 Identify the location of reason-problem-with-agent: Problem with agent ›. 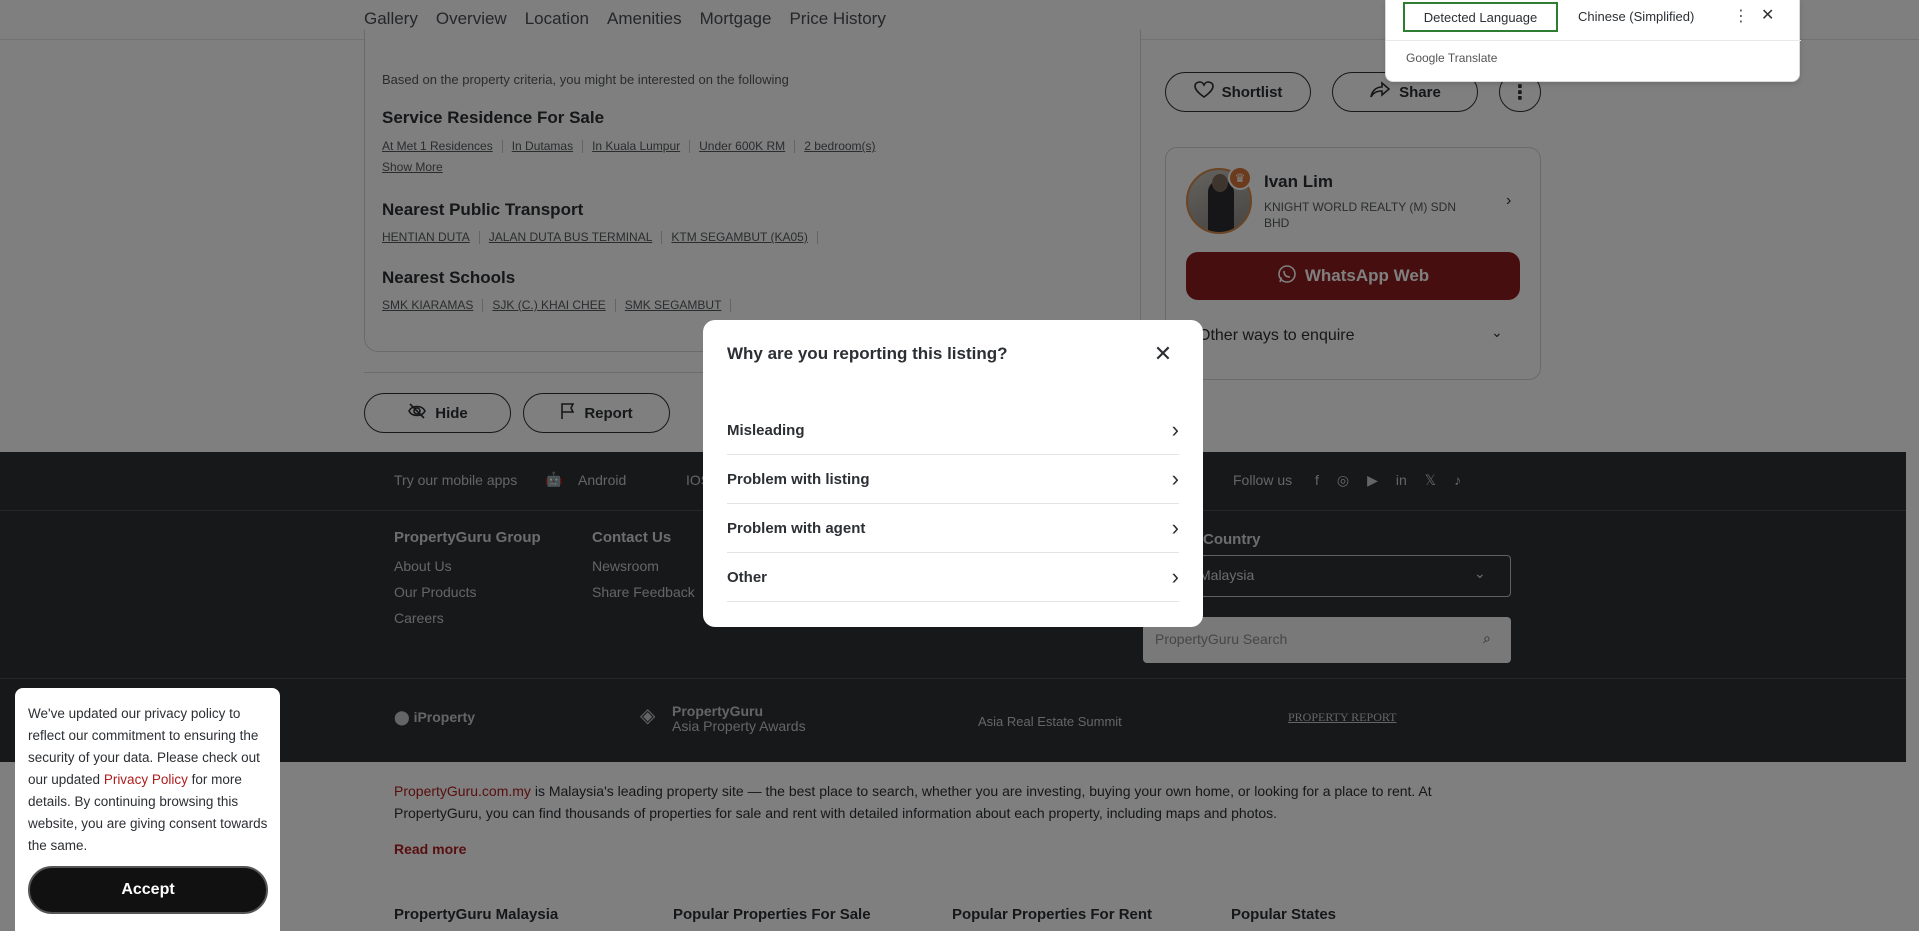
(953, 528).